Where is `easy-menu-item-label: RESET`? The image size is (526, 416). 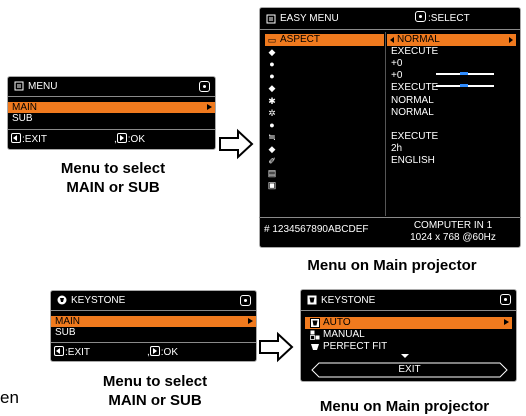 easy-menu-item-label: RESET is located at coordinates (297, 136).